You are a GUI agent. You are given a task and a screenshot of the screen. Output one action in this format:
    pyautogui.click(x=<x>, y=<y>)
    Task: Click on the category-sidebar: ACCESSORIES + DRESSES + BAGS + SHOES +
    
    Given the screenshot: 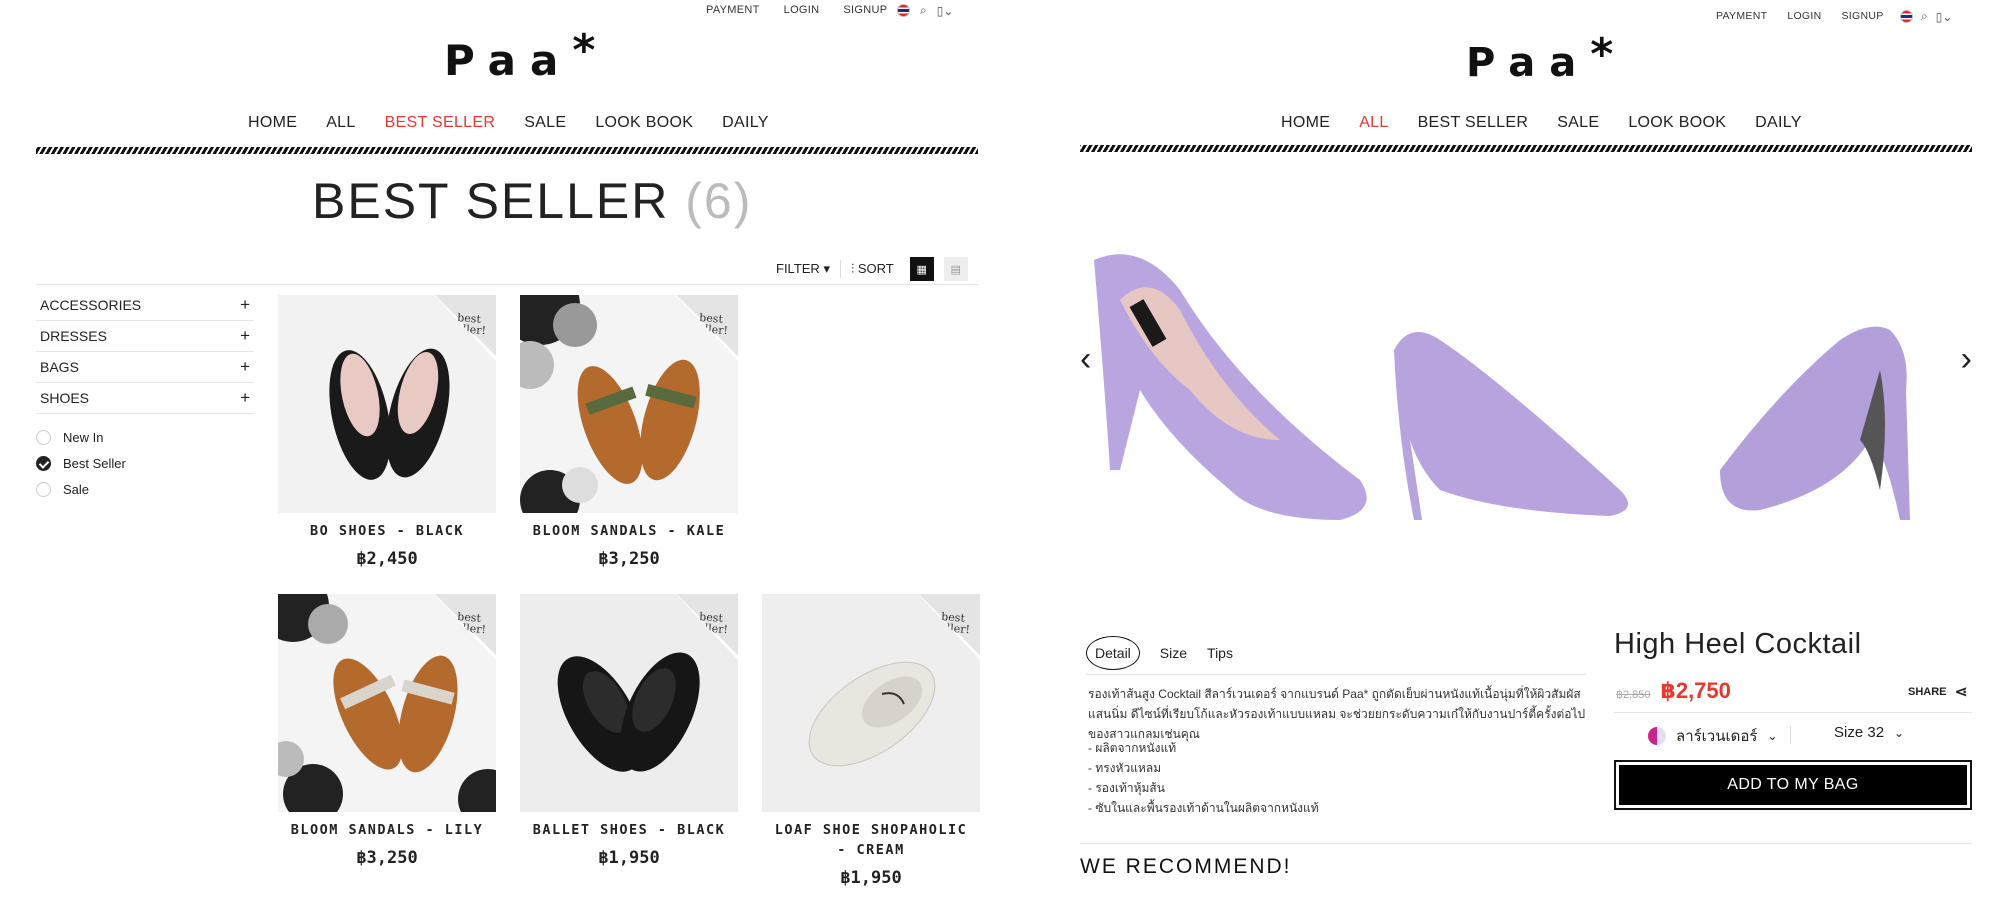 What is the action you would take?
    pyautogui.click(x=145, y=352)
    